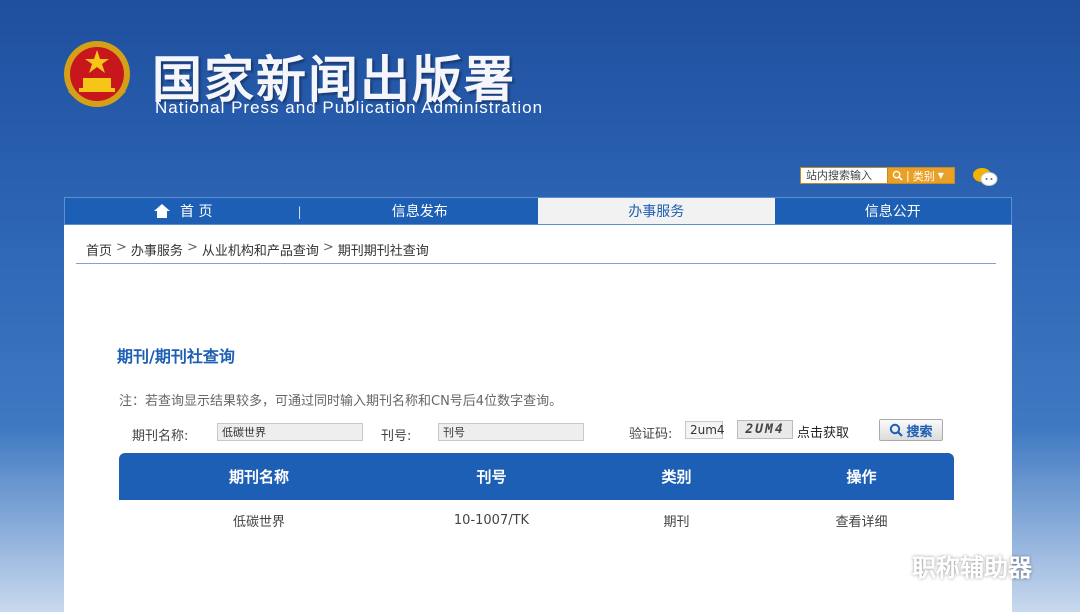 The height and width of the screenshot is (612, 1080). Describe the element at coordinates (491, 476) in the screenshot. I see `column-header: 刊号` at that location.